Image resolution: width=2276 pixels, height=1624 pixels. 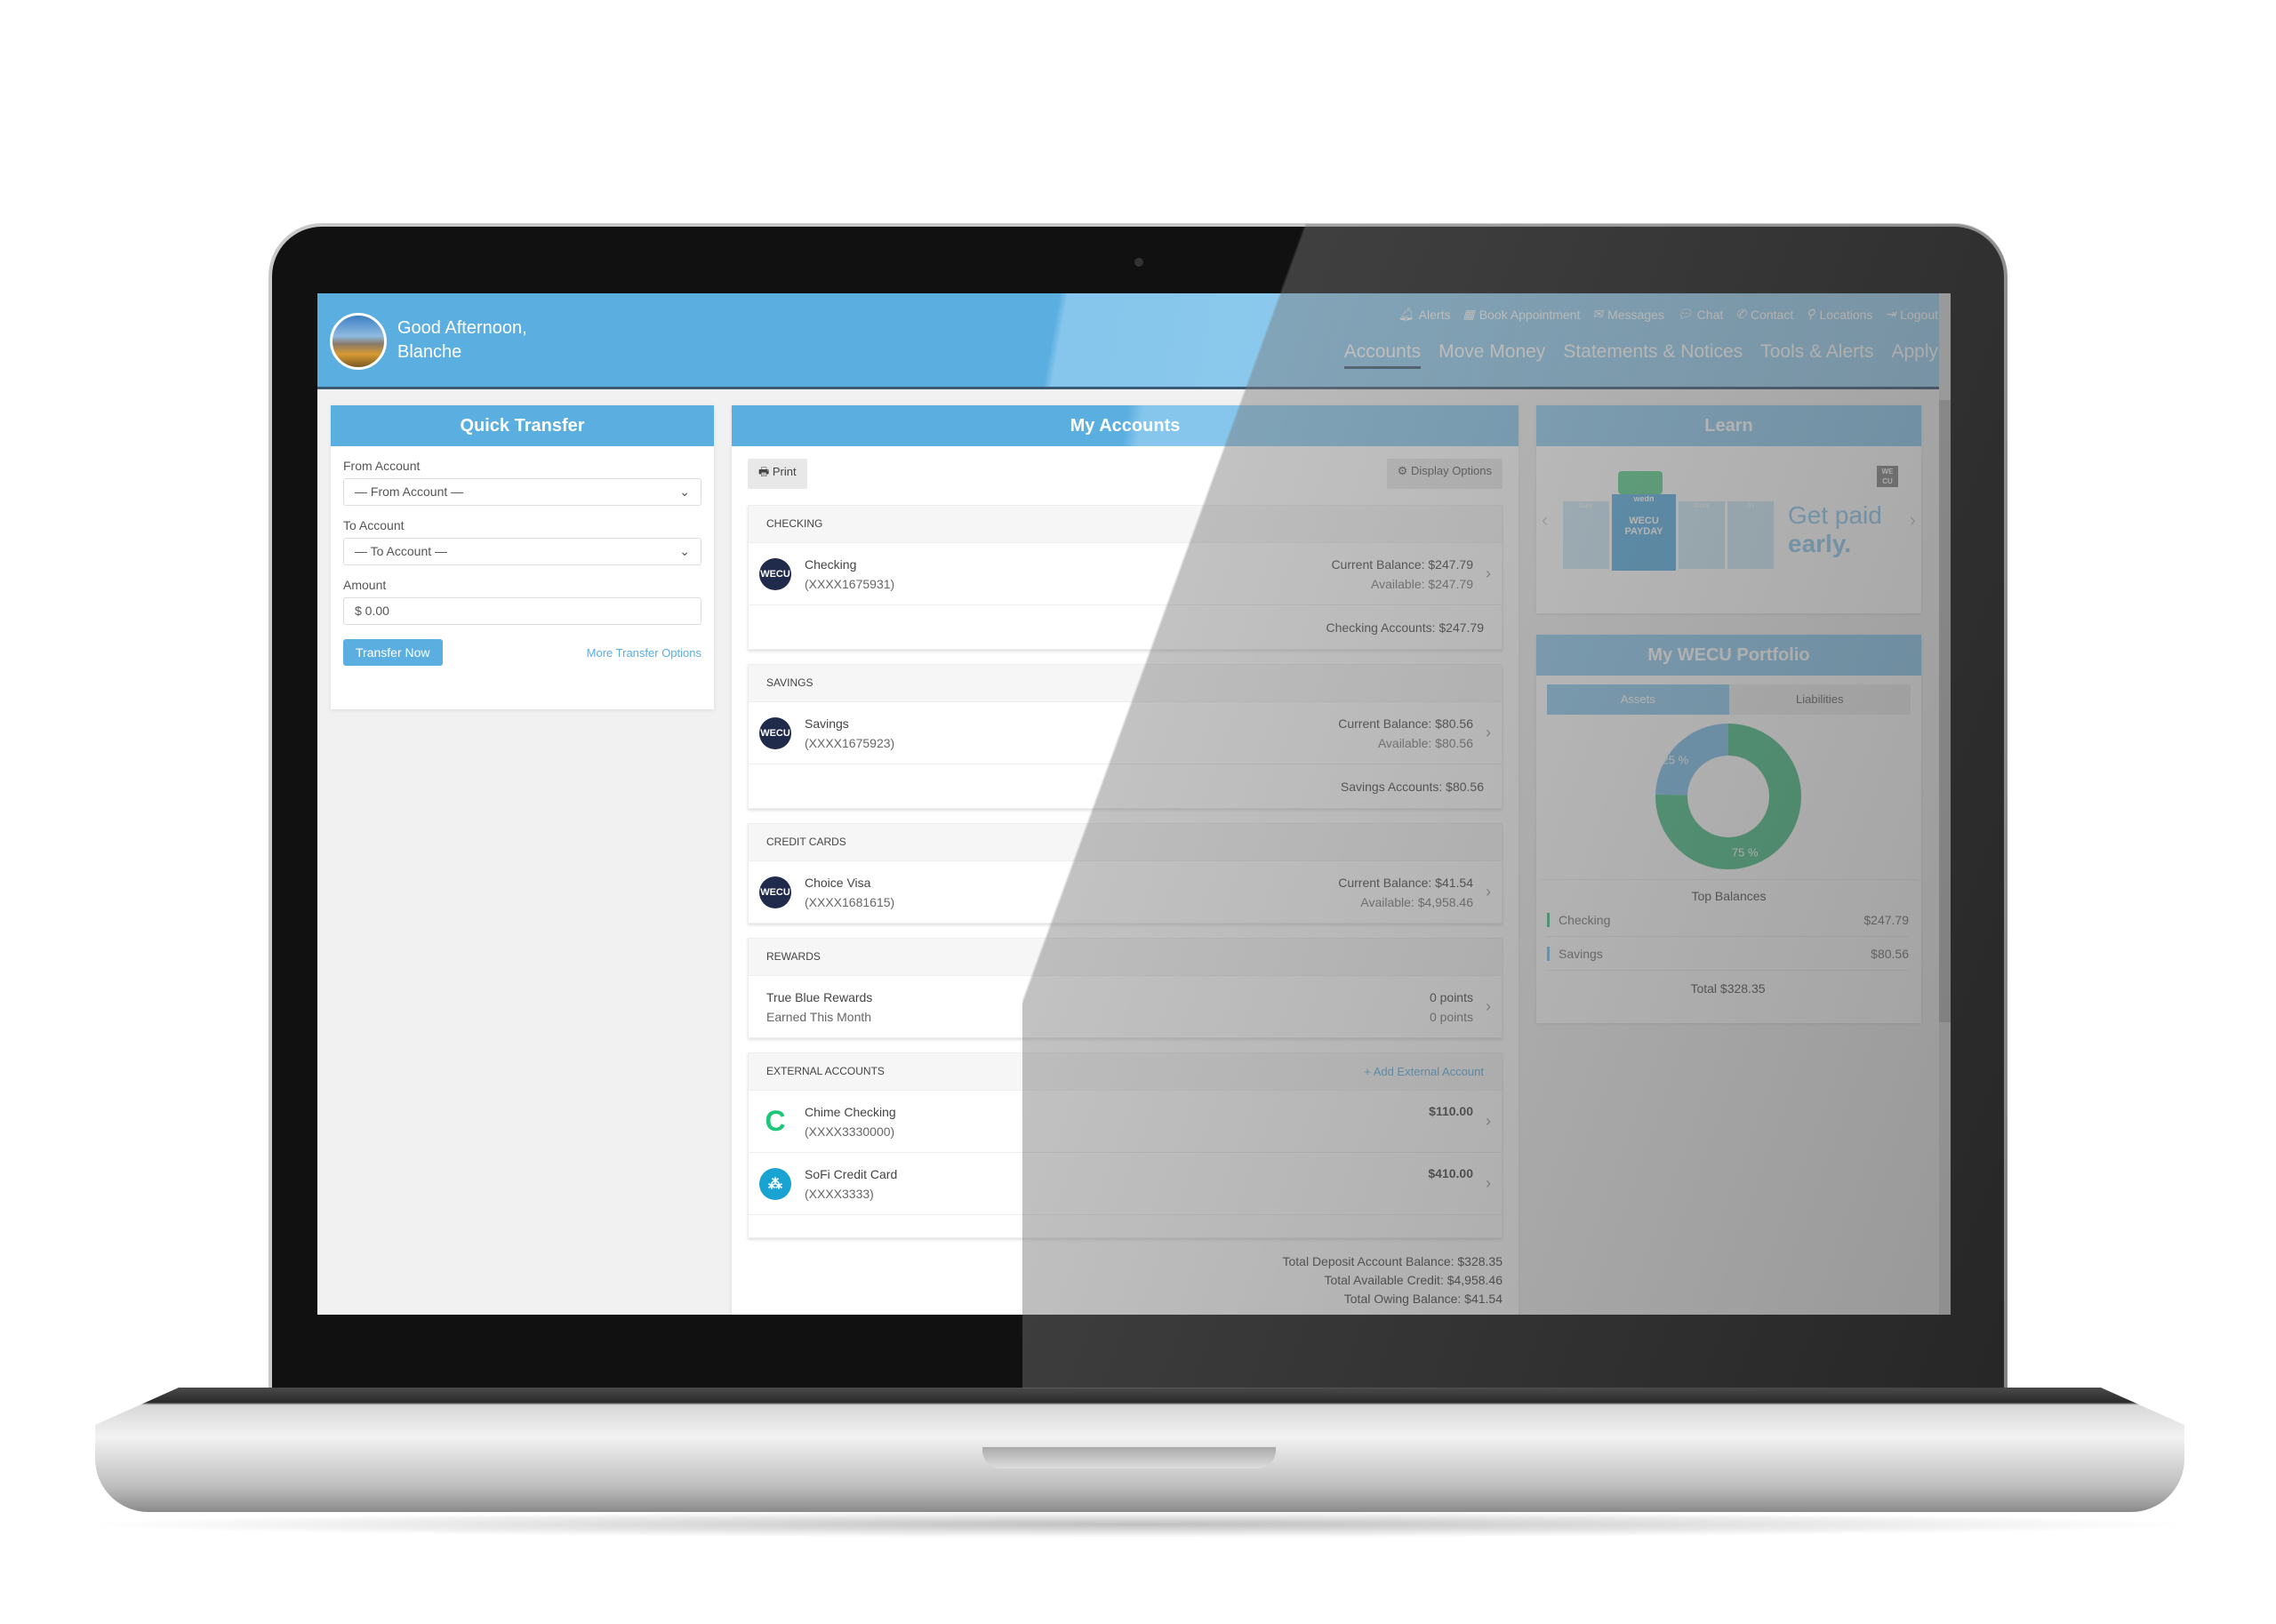 What do you see at coordinates (1700, 314) in the screenshot?
I see `utility-chat: 💬︎ Chat` at bounding box center [1700, 314].